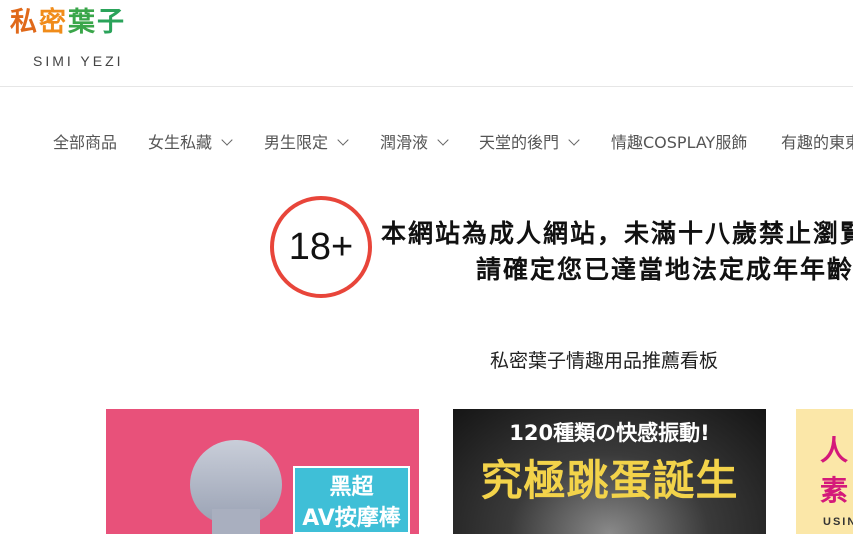  What do you see at coordinates (838, 522) in the screenshot?
I see `card-text-line3: USIN` at bounding box center [838, 522].